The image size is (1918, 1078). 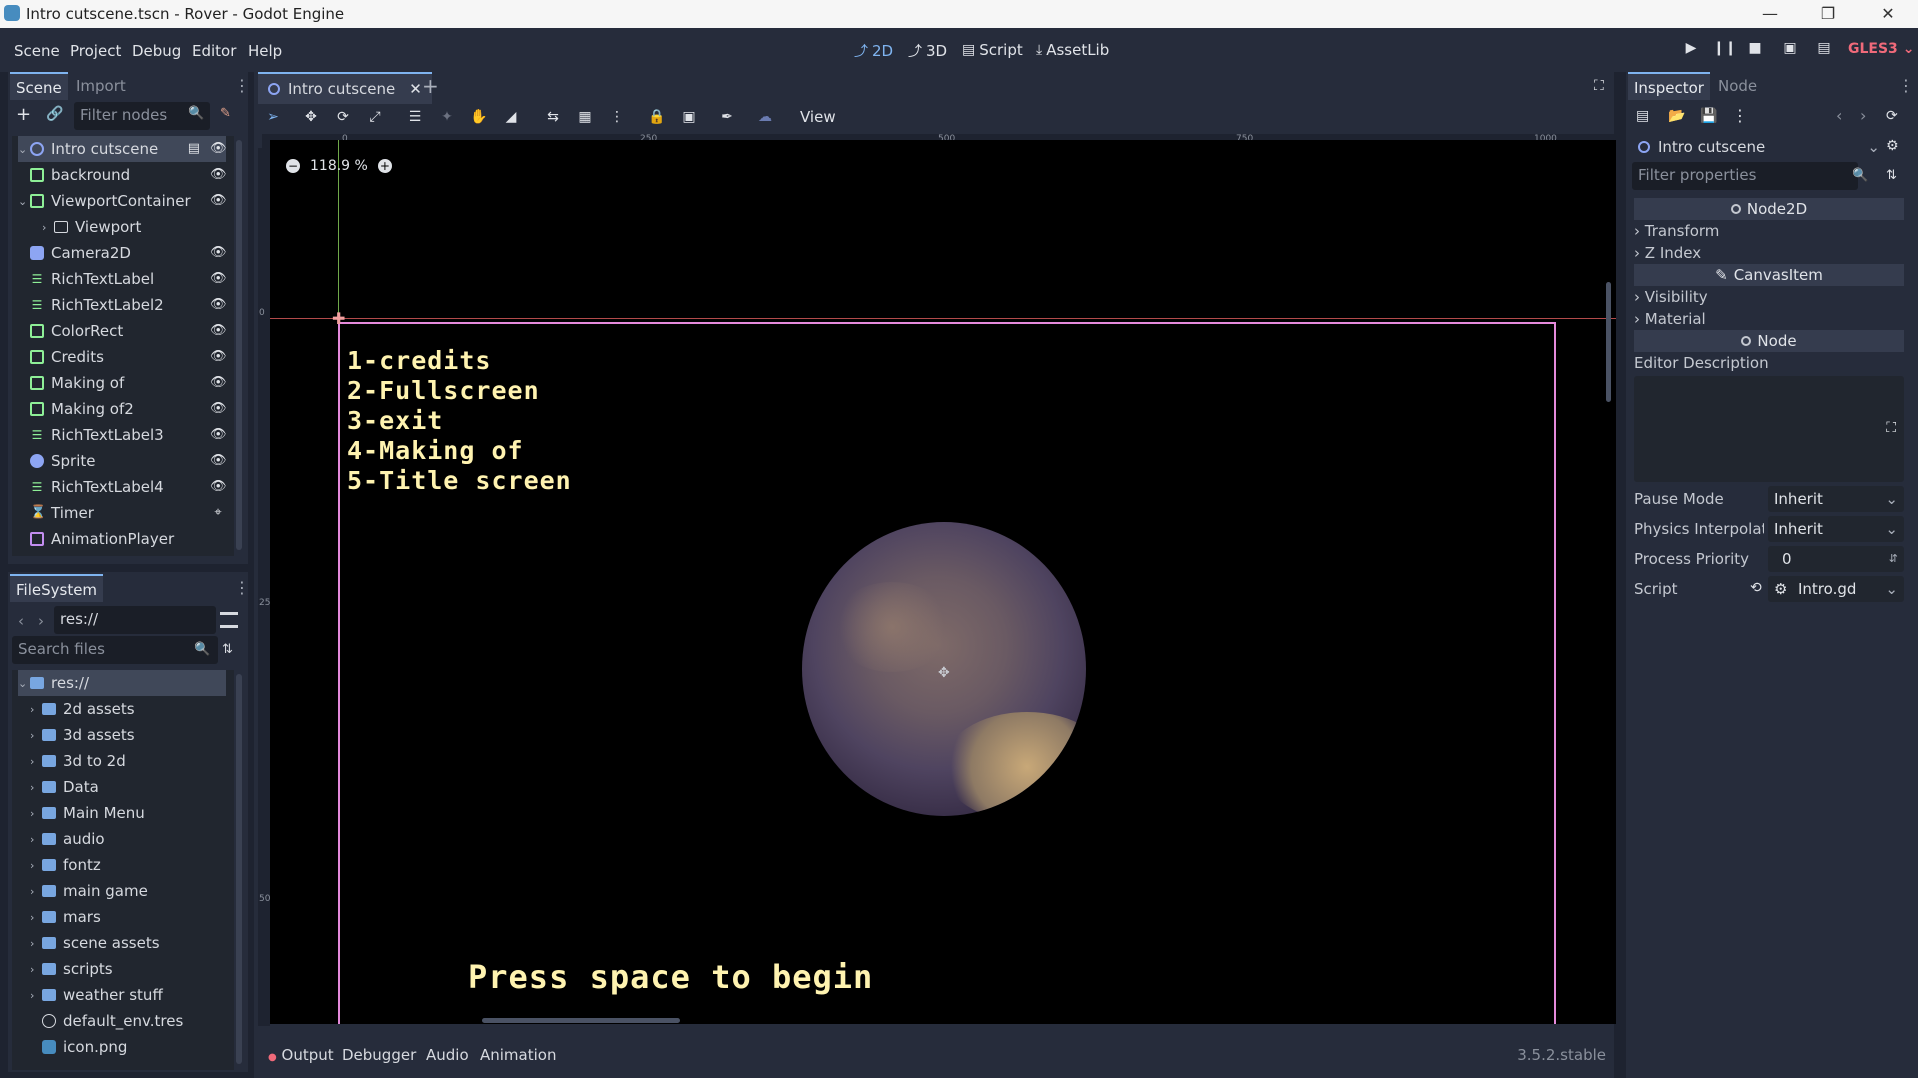 What do you see at coordinates (1863, 115) in the screenshot?
I see `history-forward-icon: ›` at bounding box center [1863, 115].